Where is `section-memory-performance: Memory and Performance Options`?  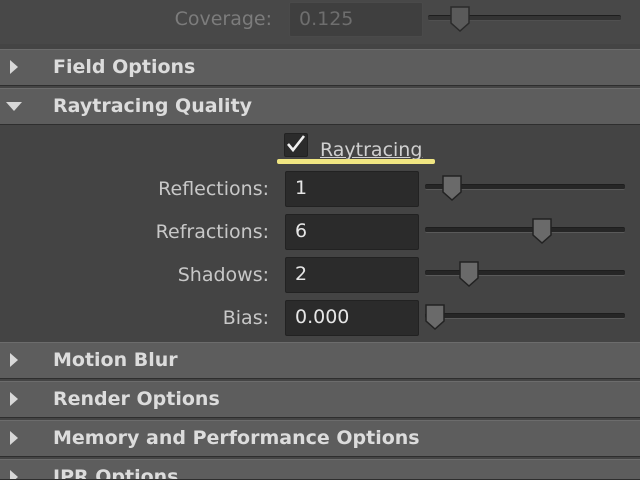 section-memory-performance: Memory and Performance Options is located at coordinates (320, 438).